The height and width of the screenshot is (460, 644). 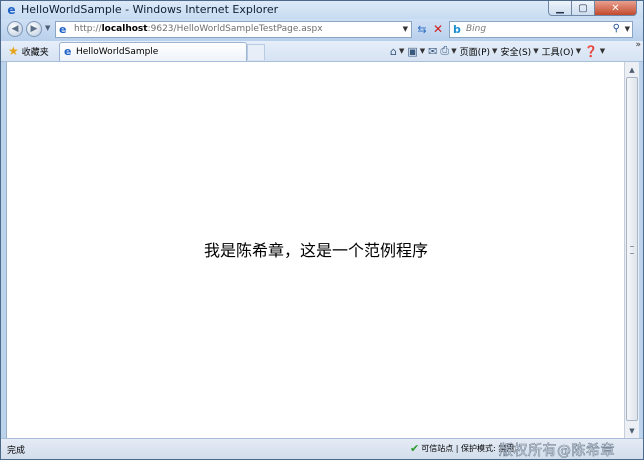 I want to click on favorites-label: 收藏夹, so click(x=35, y=52).